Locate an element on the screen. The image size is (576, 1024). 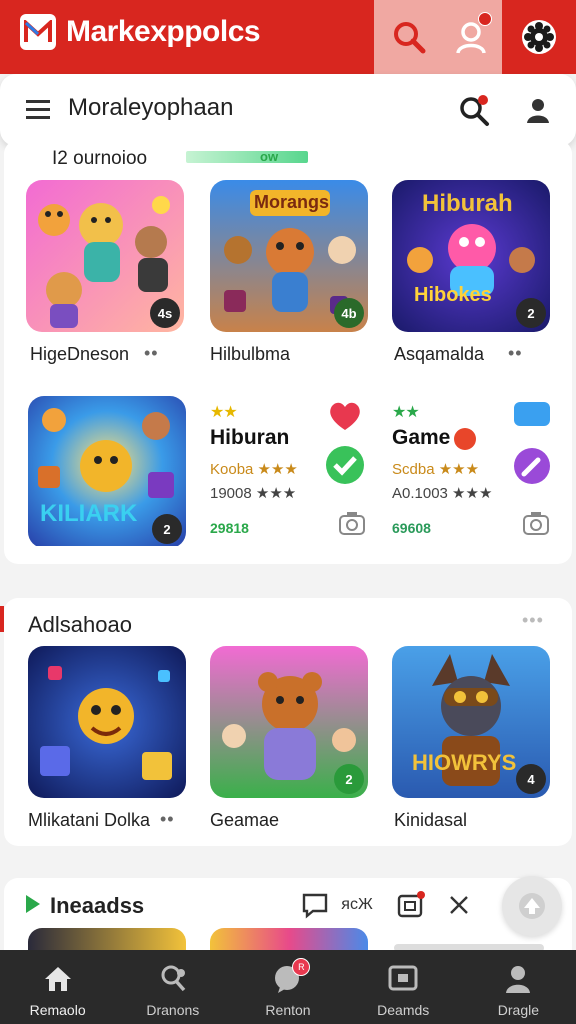
profile-icon is located at coordinates (518, 979).